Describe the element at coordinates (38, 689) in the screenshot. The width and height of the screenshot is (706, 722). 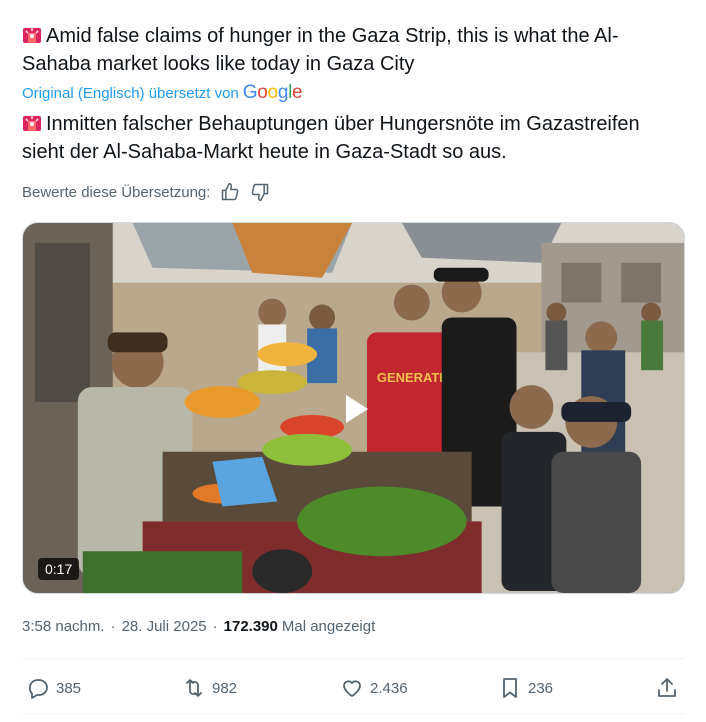
I see `speech-bubble-icon` at that location.